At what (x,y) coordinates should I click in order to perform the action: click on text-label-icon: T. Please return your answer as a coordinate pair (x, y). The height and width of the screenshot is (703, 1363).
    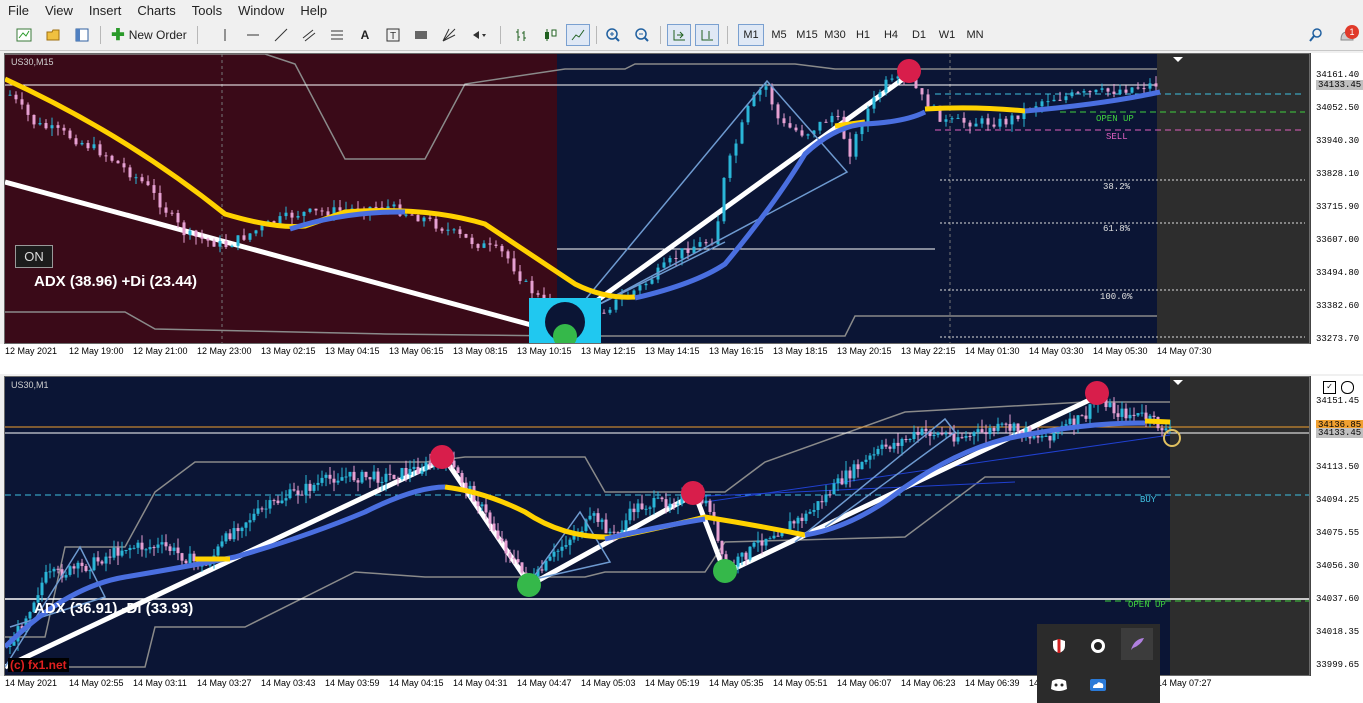
    Looking at the image, I should click on (393, 35).